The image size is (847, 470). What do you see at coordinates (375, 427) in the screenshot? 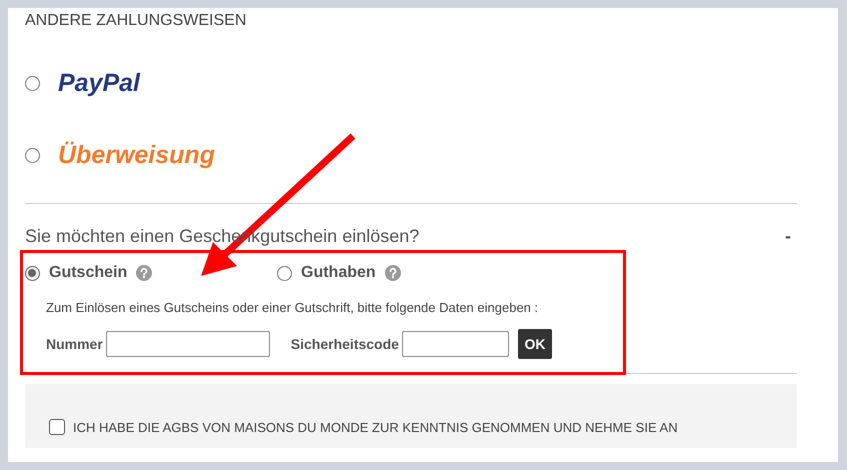
I see `terms-label: ICH HABE DIE AGBS VON MAISONS DU MONDE ZUR KENNTNIS GENOMMEN UND NEHME SIE AN` at bounding box center [375, 427].